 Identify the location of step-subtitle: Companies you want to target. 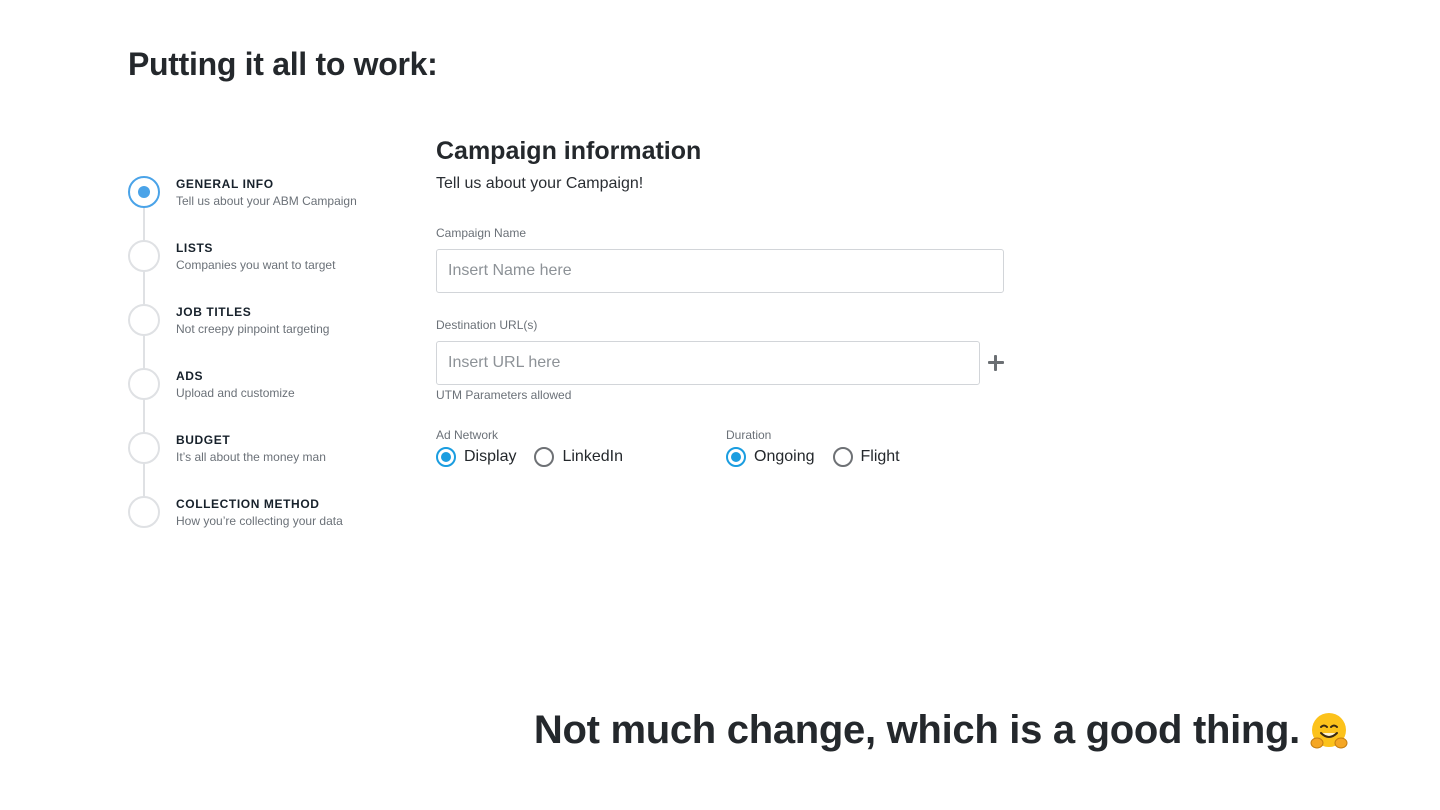
(256, 265).